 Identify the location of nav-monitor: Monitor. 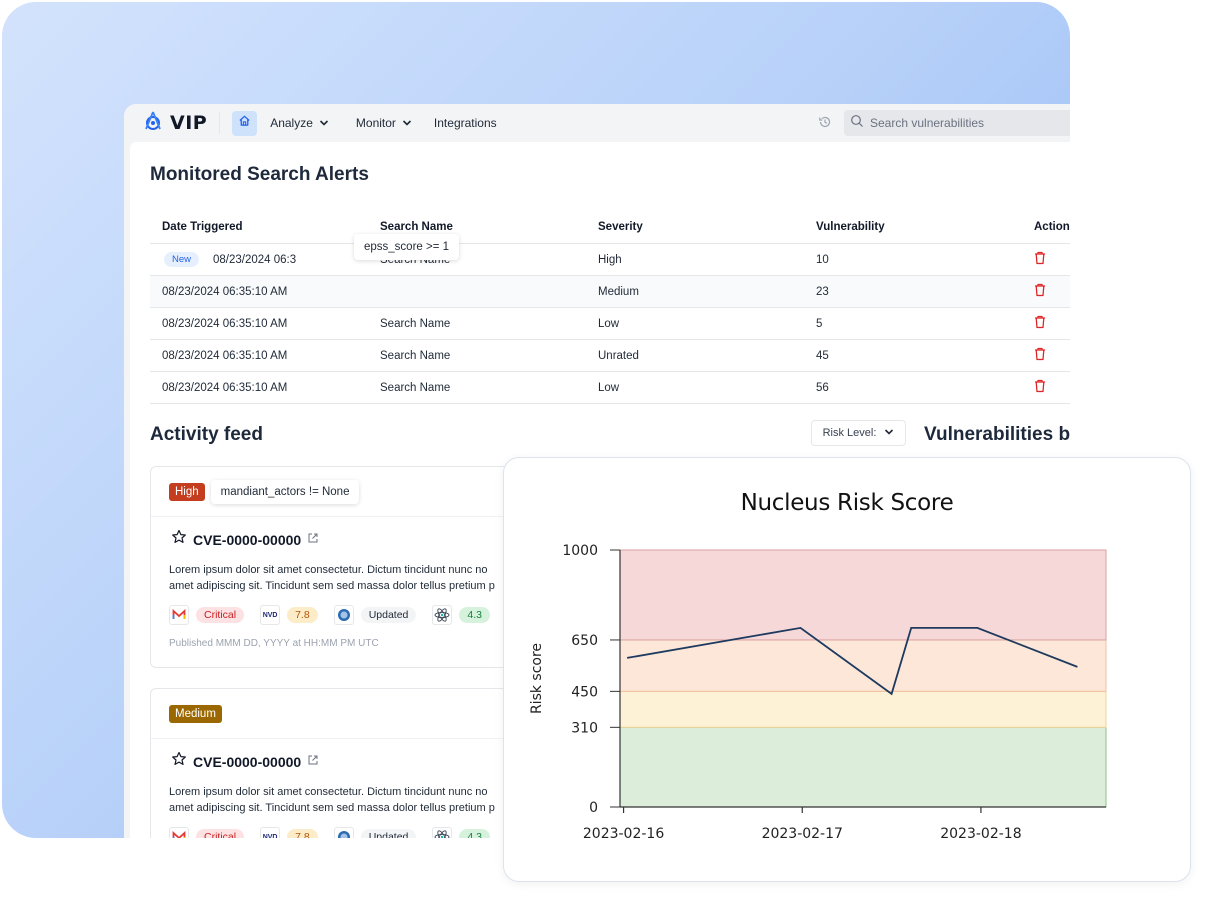
(384, 123).